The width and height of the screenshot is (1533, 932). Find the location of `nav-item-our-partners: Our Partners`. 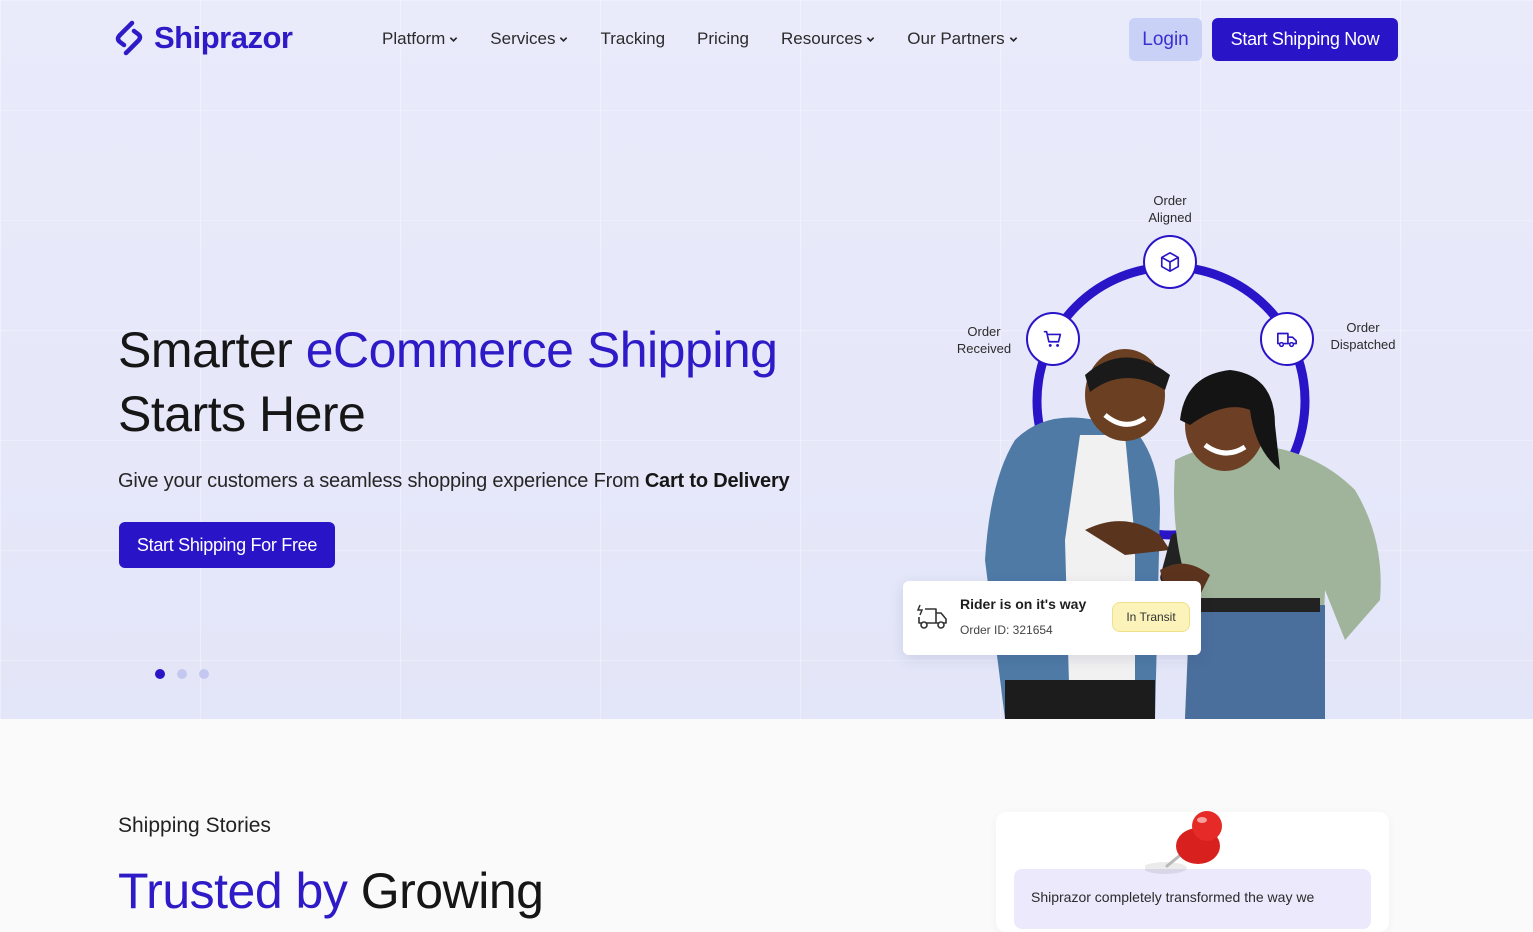

nav-item-our-partners: Our Partners is located at coordinates (962, 39).